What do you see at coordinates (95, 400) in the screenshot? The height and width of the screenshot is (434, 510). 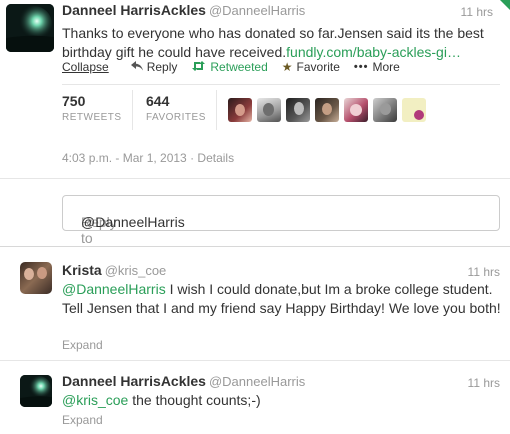 I see `mention-link: @kris_coe` at bounding box center [95, 400].